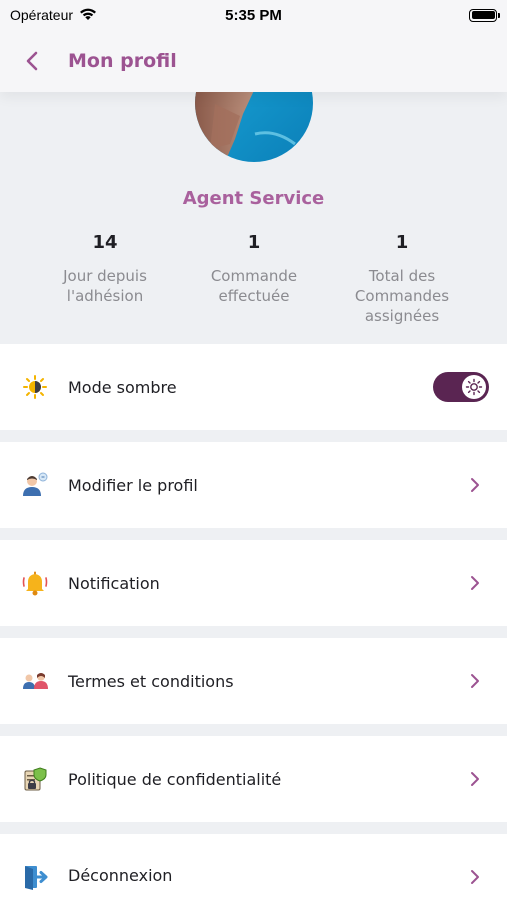 This screenshot has width=507, height=900. Describe the element at coordinates (122, 61) in the screenshot. I see `page-title: Mon profil` at that location.